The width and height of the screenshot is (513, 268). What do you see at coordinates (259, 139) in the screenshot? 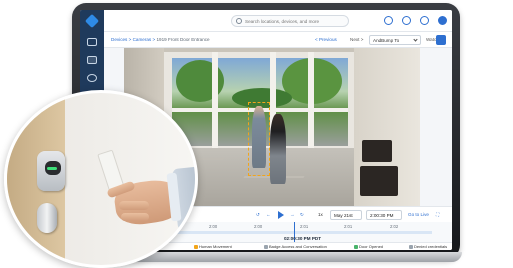
I see `detection-box` at bounding box center [259, 139].